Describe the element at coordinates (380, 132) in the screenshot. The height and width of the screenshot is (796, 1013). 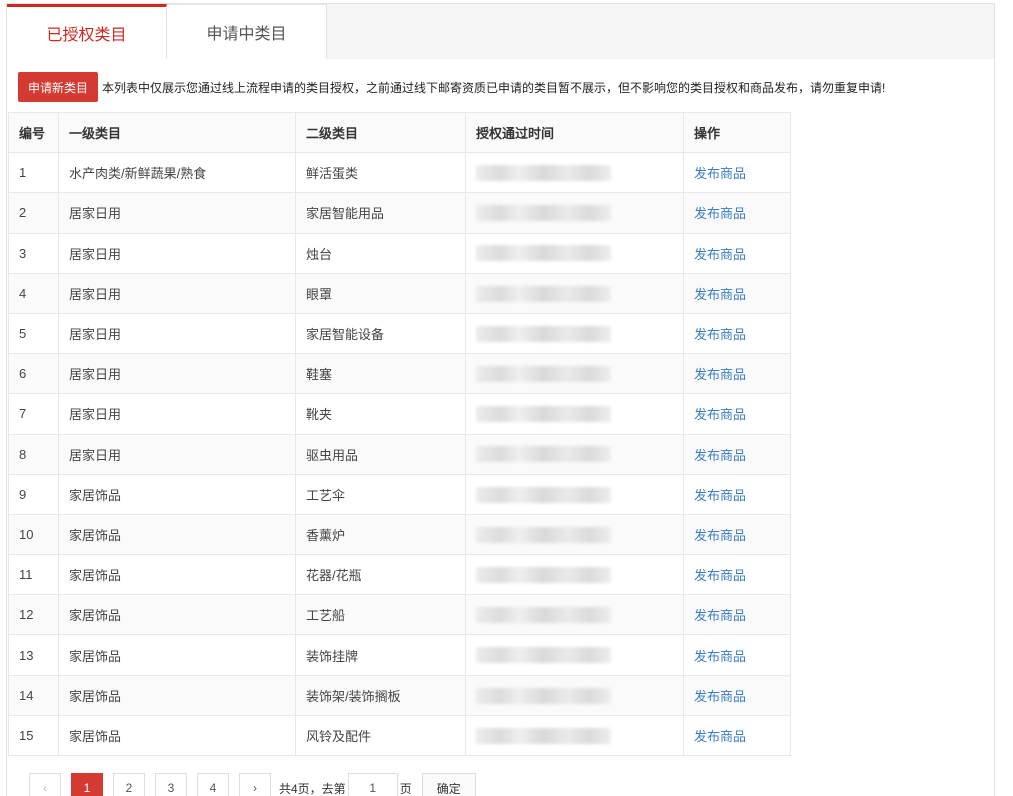
I see `header-level2: 二级类目` at that location.